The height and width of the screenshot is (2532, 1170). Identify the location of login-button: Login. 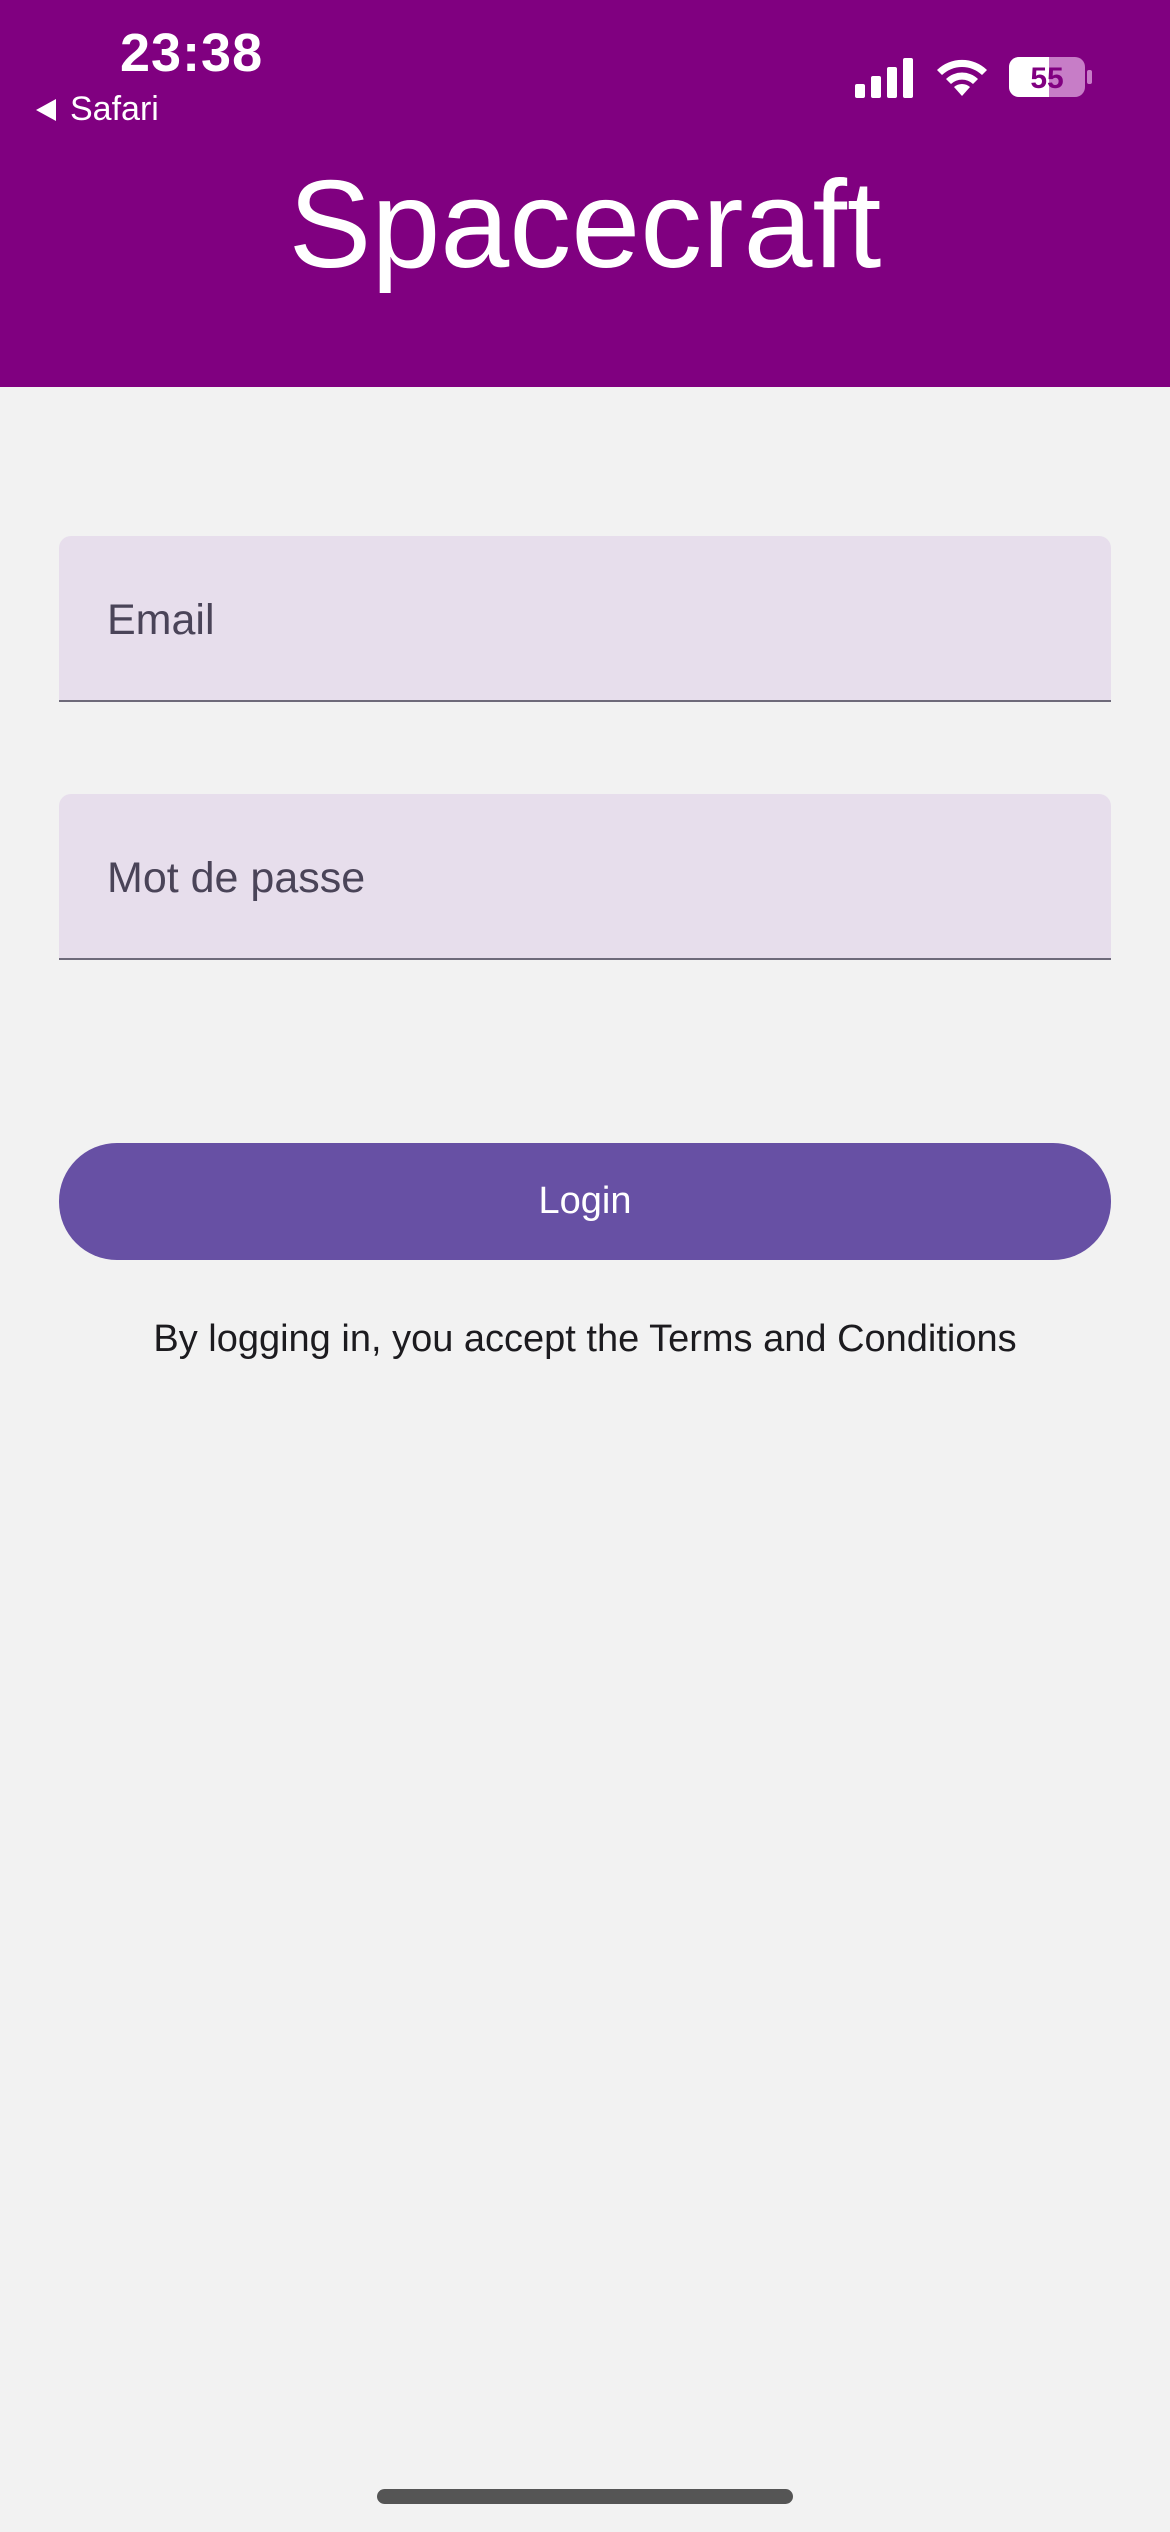
(585, 1201).